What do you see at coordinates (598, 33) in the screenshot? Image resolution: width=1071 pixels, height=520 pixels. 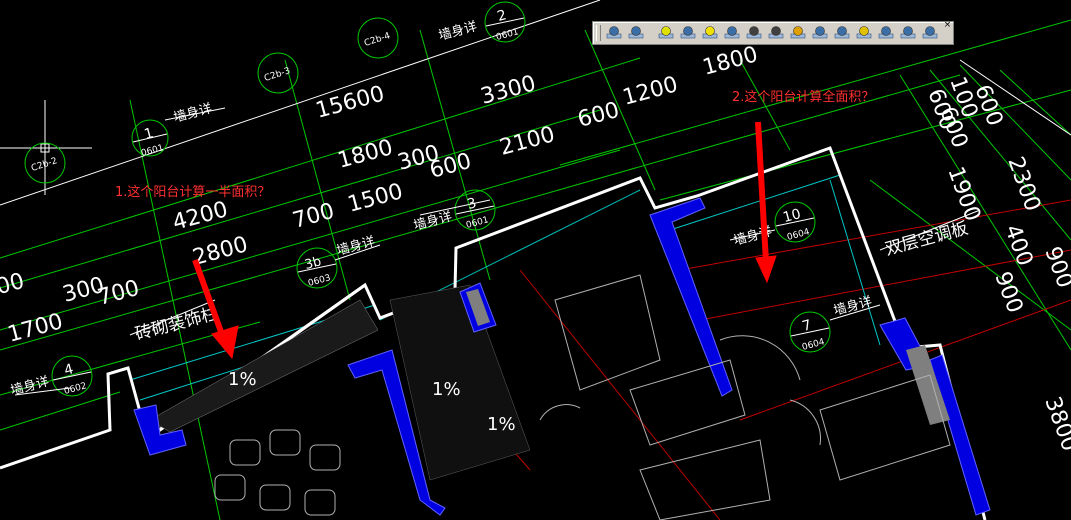 I see `toolbar-grip` at bounding box center [598, 33].